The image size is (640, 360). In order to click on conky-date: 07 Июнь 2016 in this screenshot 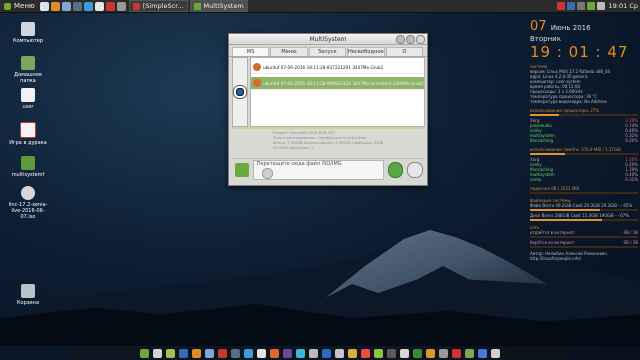, I will do `click(584, 27)`.